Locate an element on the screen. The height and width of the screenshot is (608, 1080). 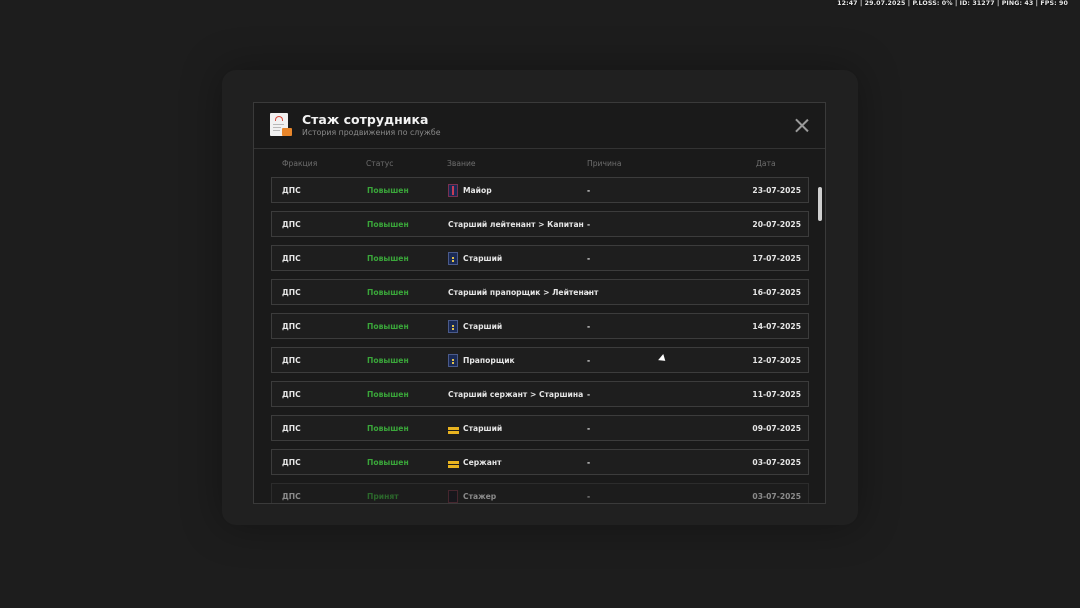
rank-cell: Стажер is located at coordinates (480, 496).